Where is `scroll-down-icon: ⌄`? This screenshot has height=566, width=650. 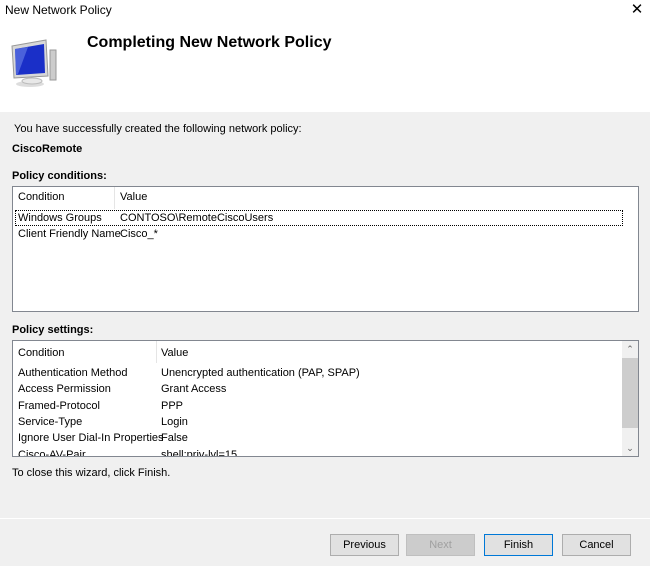
scroll-down-icon: ⌄ is located at coordinates (630, 448).